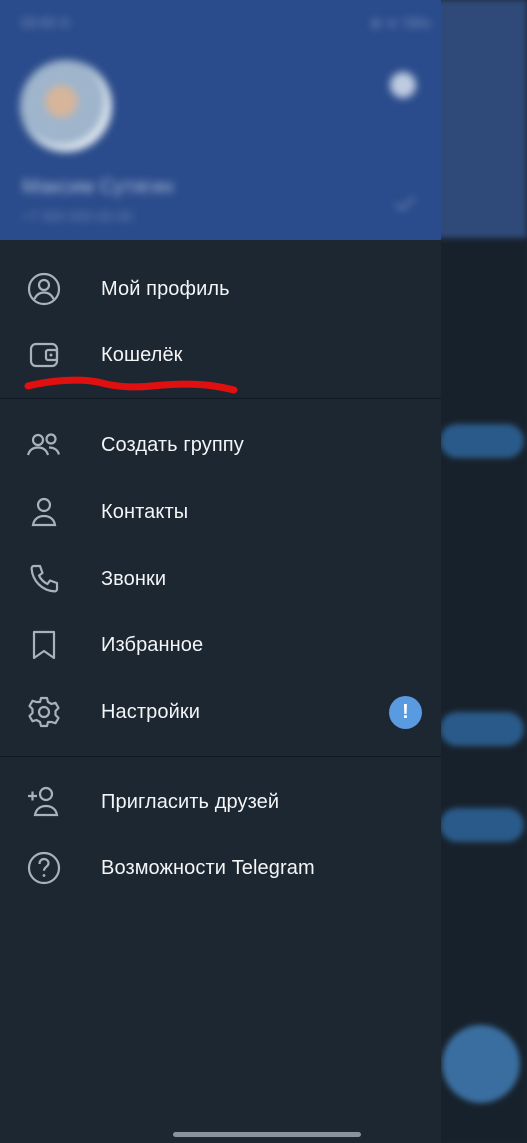  What do you see at coordinates (44, 712) in the screenshot?
I see `settings-icon` at bounding box center [44, 712].